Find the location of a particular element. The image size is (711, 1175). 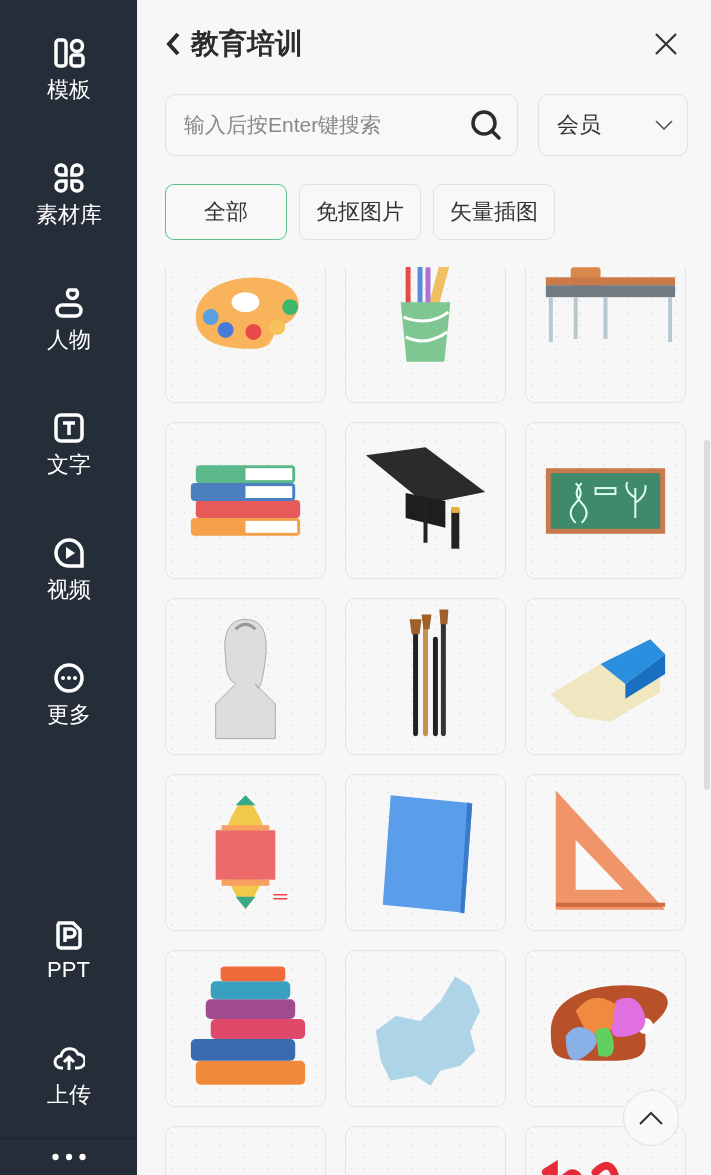

person-icon is located at coordinates (68, 302).